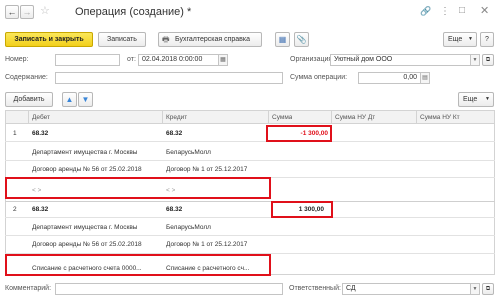  I want to click on organization-field: Уютный дом ООО ▼, so click(405, 60).